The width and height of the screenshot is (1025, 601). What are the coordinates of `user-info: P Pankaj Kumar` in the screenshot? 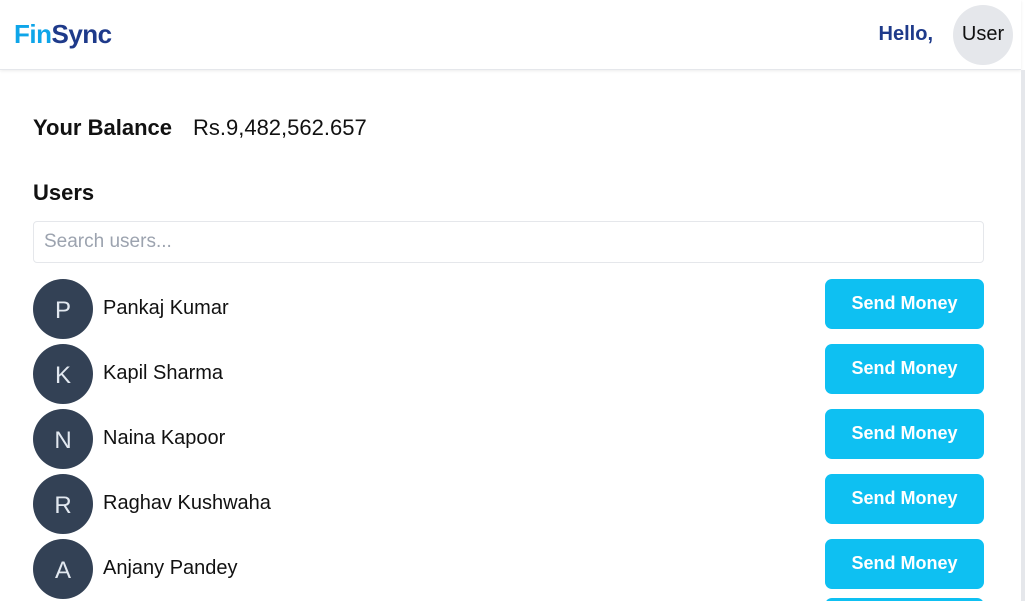 It's located at (131, 308).